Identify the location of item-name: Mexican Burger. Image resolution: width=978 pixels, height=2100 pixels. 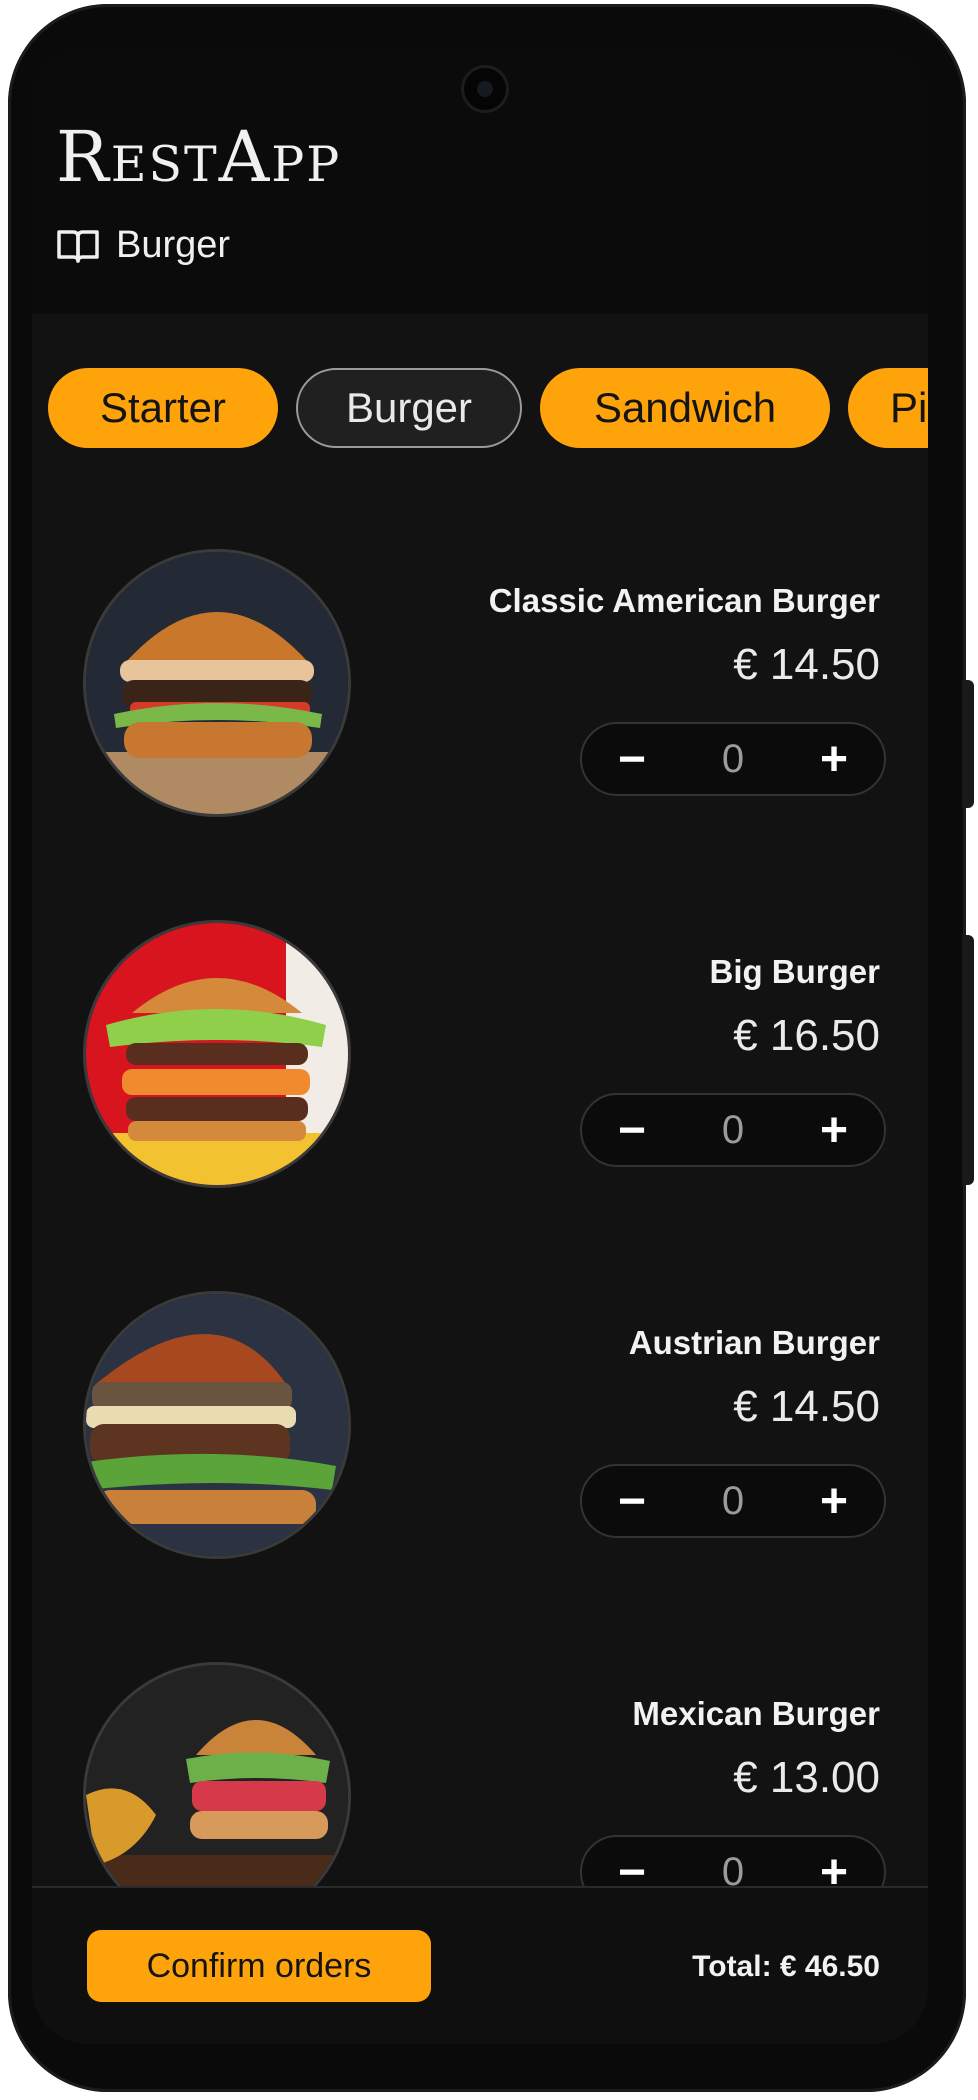
(756, 1713).